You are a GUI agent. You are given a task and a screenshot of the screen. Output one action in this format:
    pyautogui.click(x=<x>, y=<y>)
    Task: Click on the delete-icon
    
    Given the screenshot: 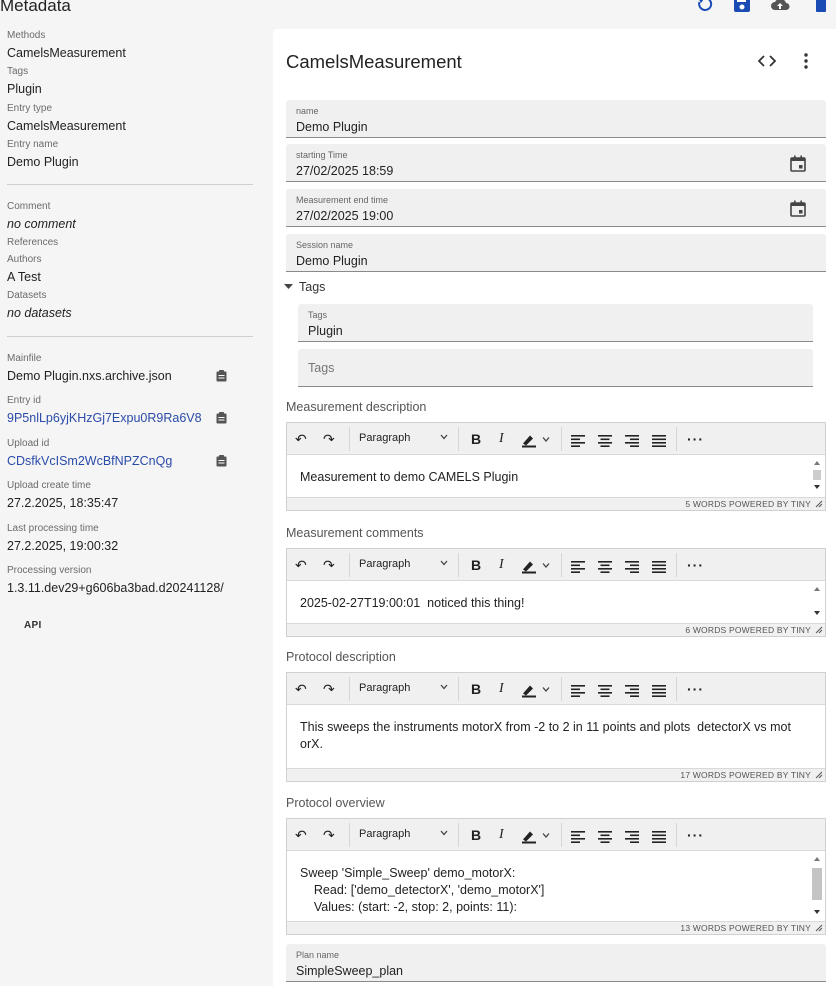 What is the action you would take?
    pyautogui.click(x=821, y=7)
    